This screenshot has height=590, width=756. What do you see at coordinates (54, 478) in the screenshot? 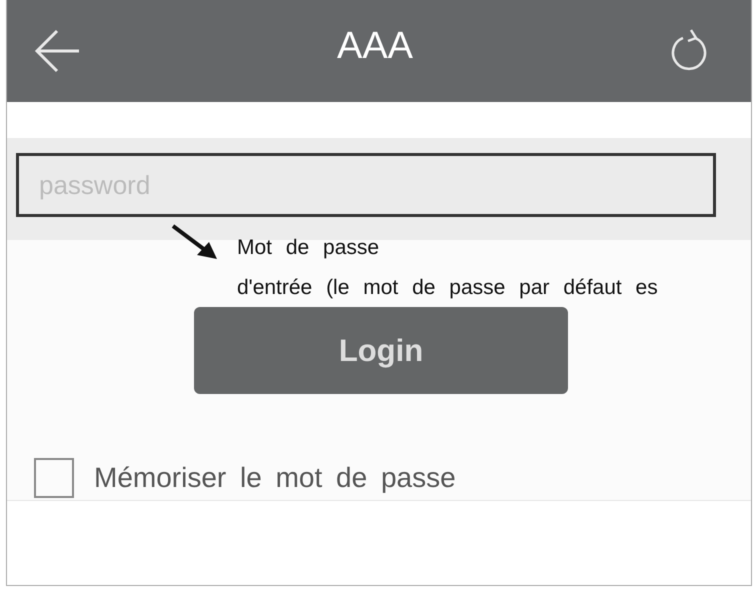
I see `remember-checkbox` at bounding box center [54, 478].